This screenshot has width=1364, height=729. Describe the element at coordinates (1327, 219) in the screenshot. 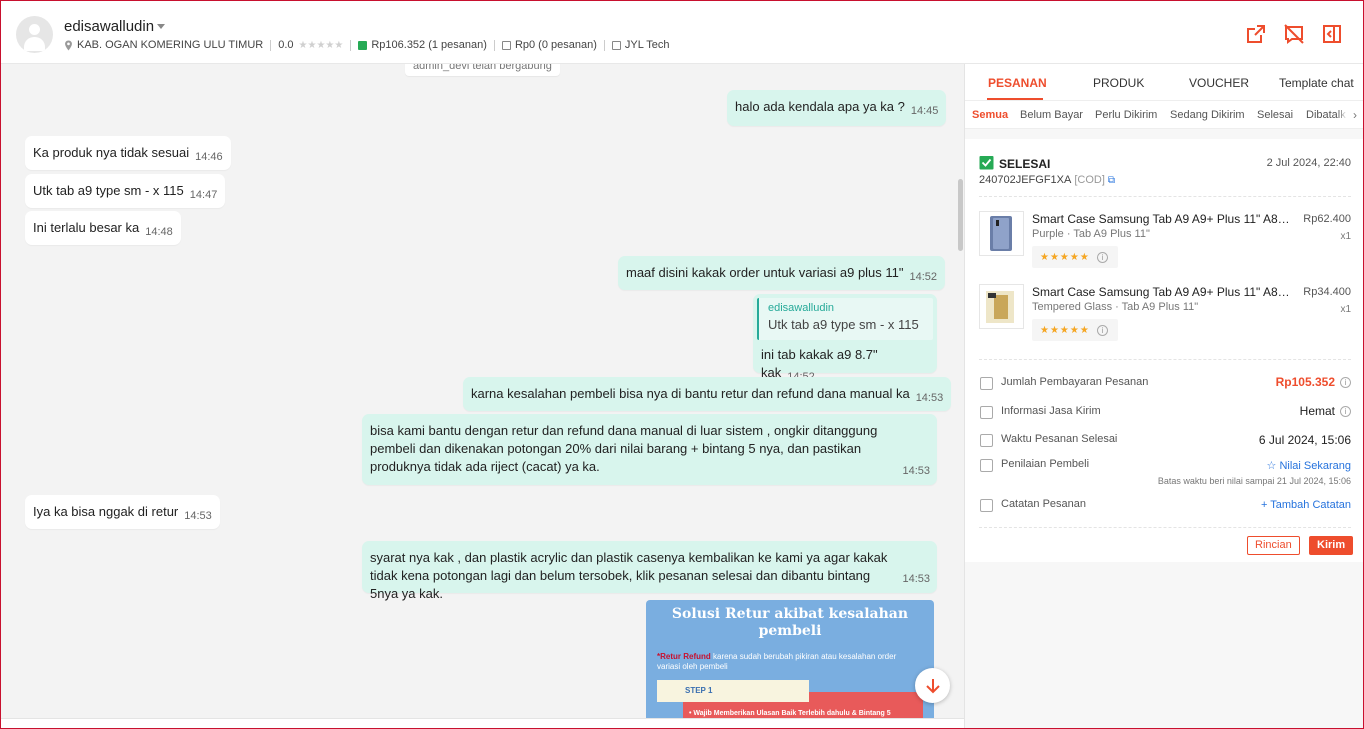

I see `product-price: Rp62.400` at that location.